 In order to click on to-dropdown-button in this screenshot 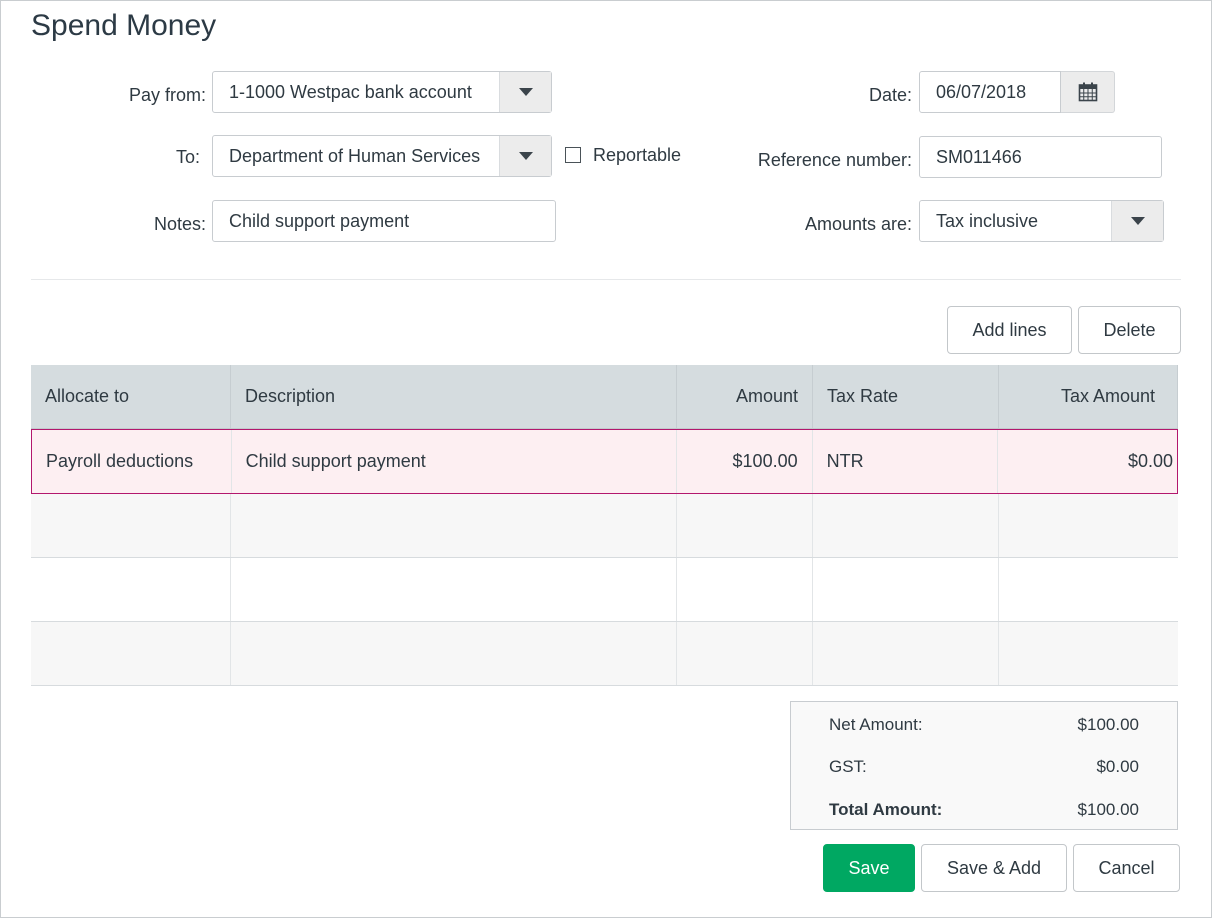, I will do `click(525, 156)`.